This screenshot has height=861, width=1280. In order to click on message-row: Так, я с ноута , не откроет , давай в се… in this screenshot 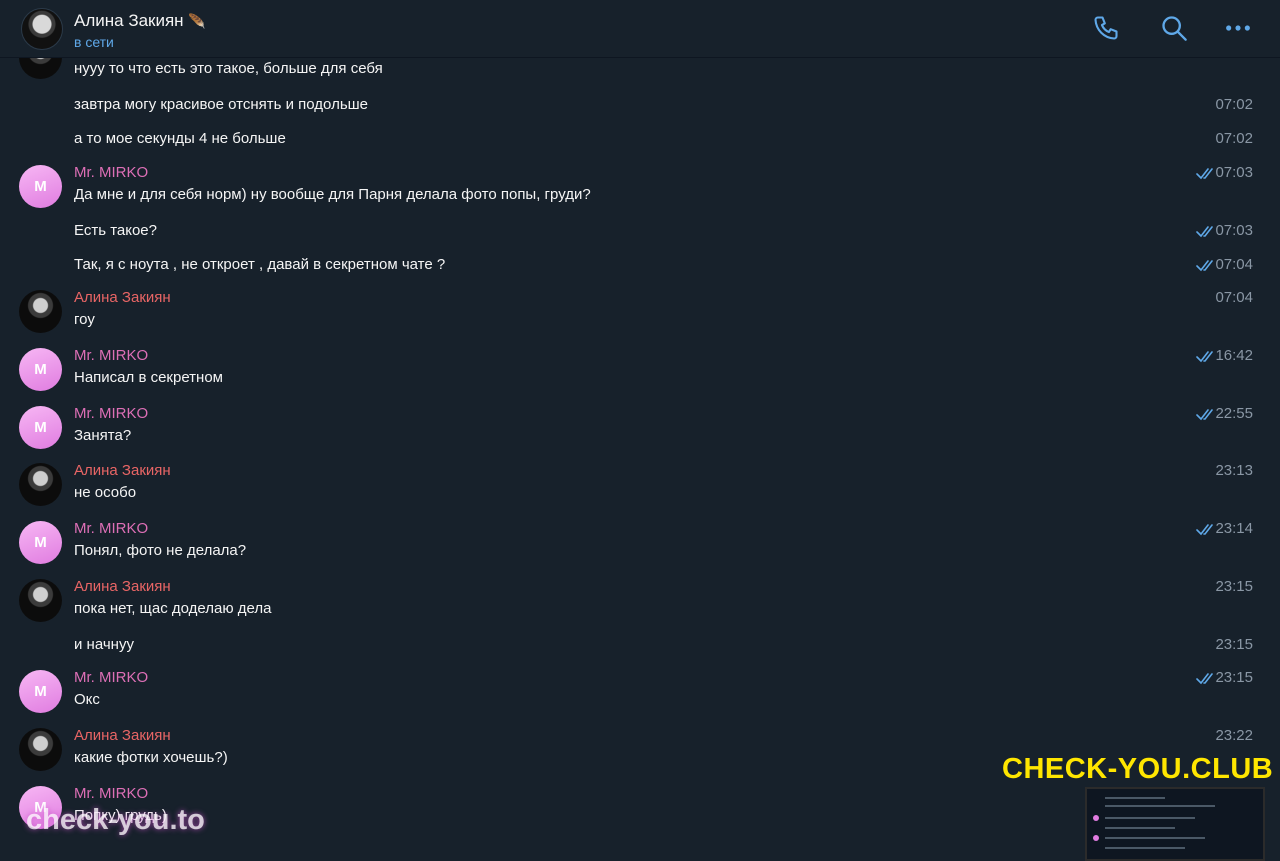, I will do `click(640, 266)`.